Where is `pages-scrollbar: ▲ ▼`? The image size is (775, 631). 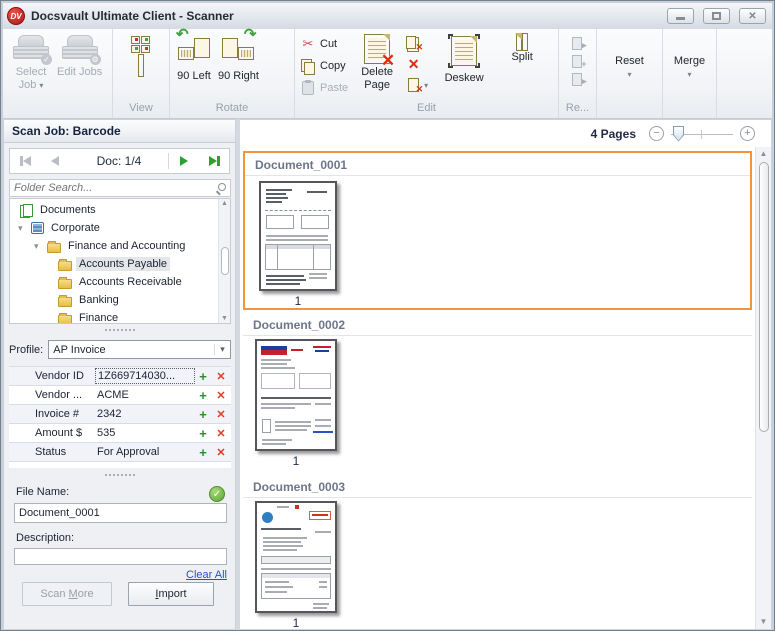 pages-scrollbar: ▲ ▼ is located at coordinates (763, 388).